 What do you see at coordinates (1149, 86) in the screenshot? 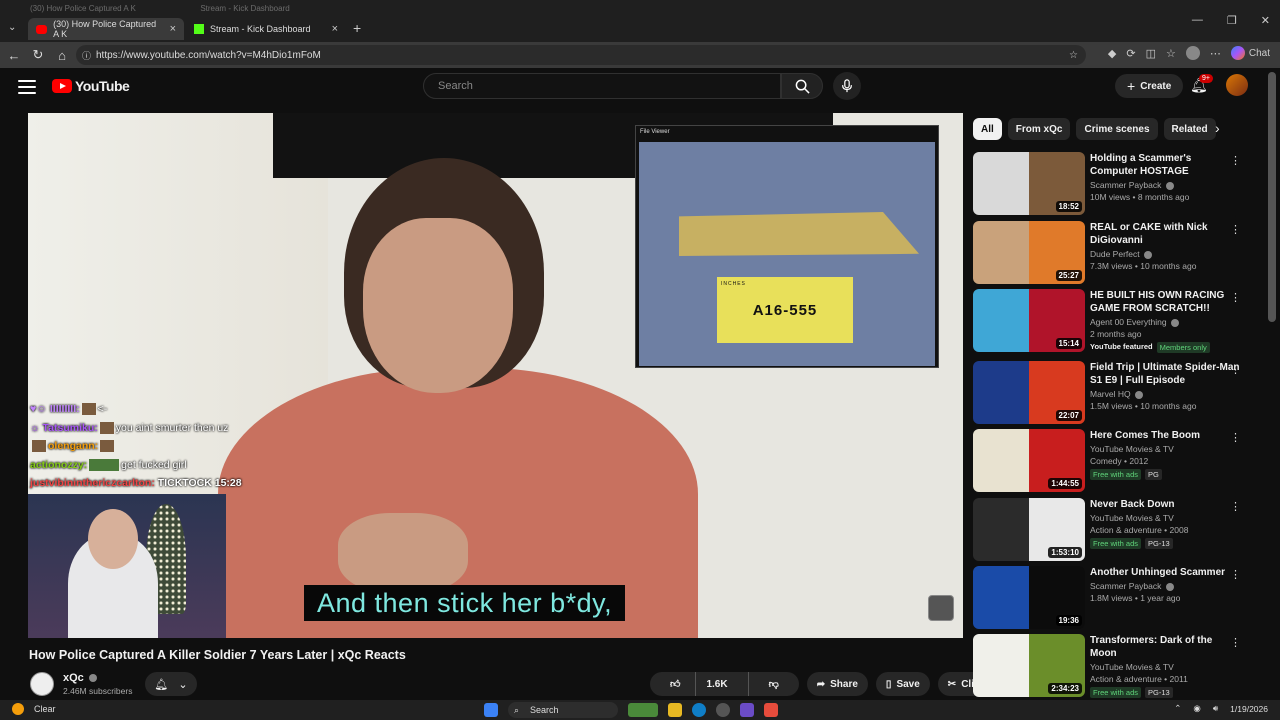
I see `create-button: + Create` at bounding box center [1149, 86].